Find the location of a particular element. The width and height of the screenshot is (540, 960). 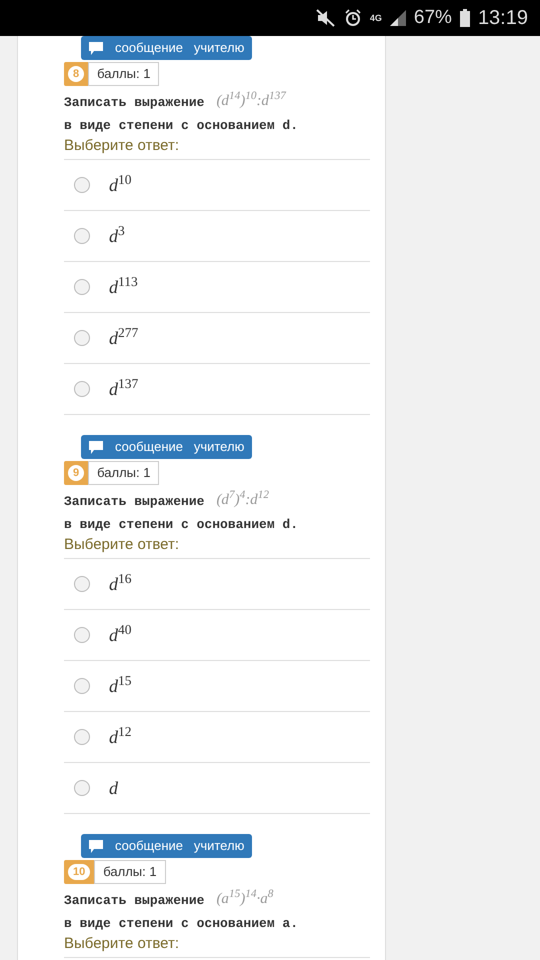

question-text: в виде степени с основанием a. is located at coordinates (181, 924).